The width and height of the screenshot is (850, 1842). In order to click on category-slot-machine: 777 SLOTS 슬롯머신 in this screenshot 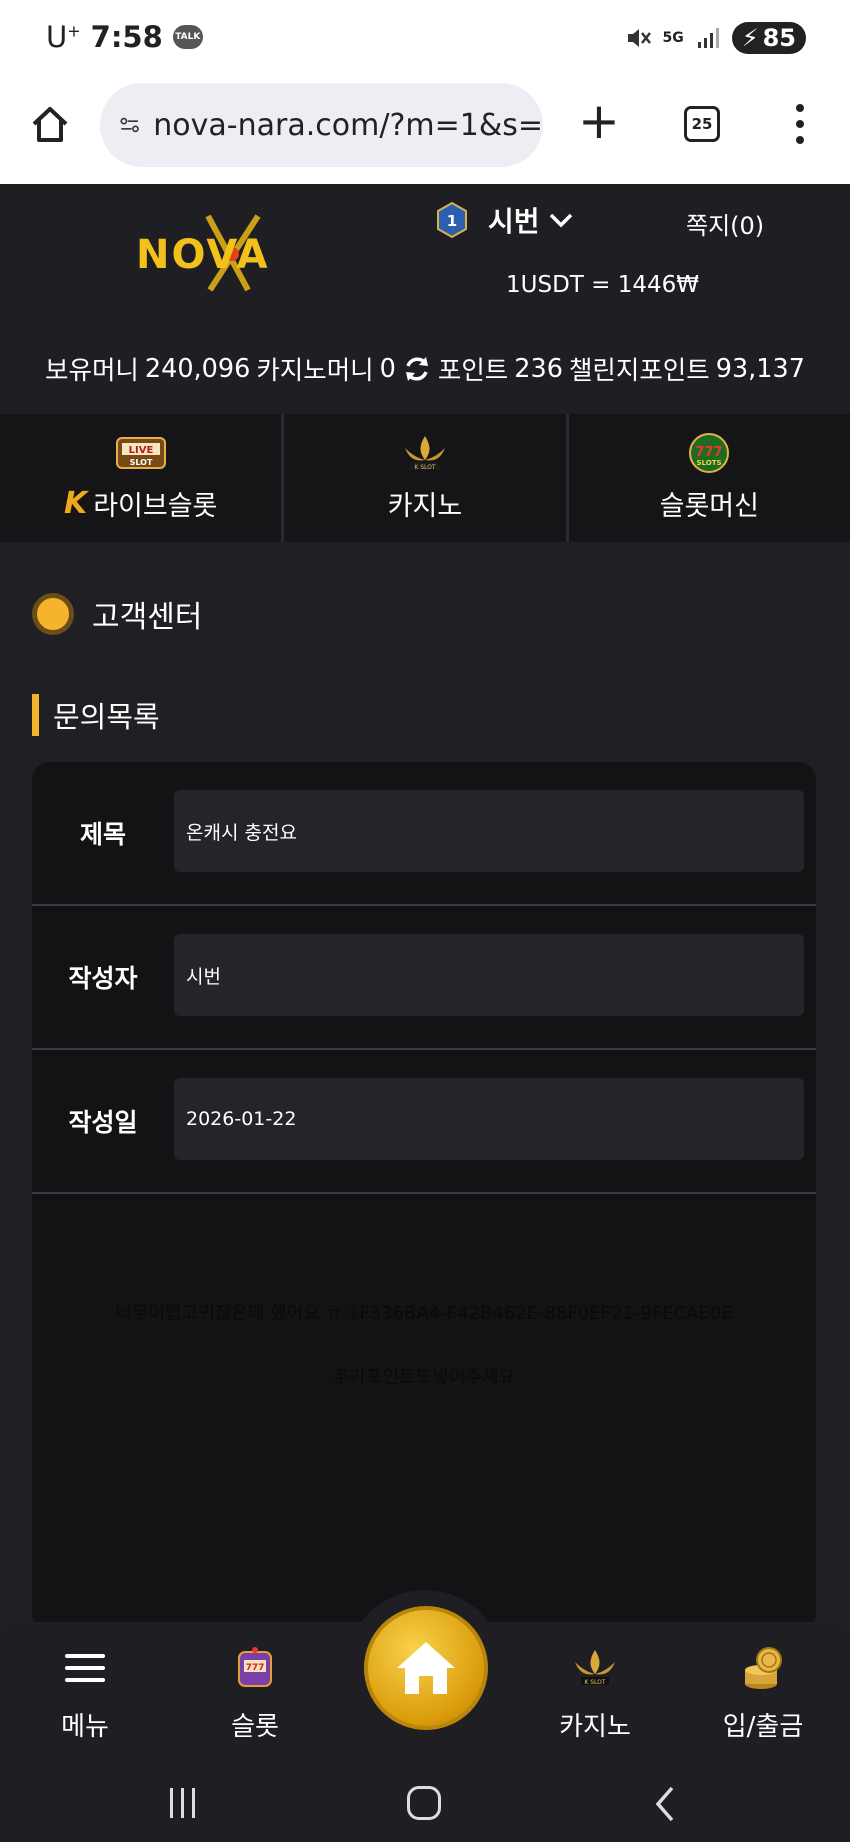, I will do `click(709, 478)`.